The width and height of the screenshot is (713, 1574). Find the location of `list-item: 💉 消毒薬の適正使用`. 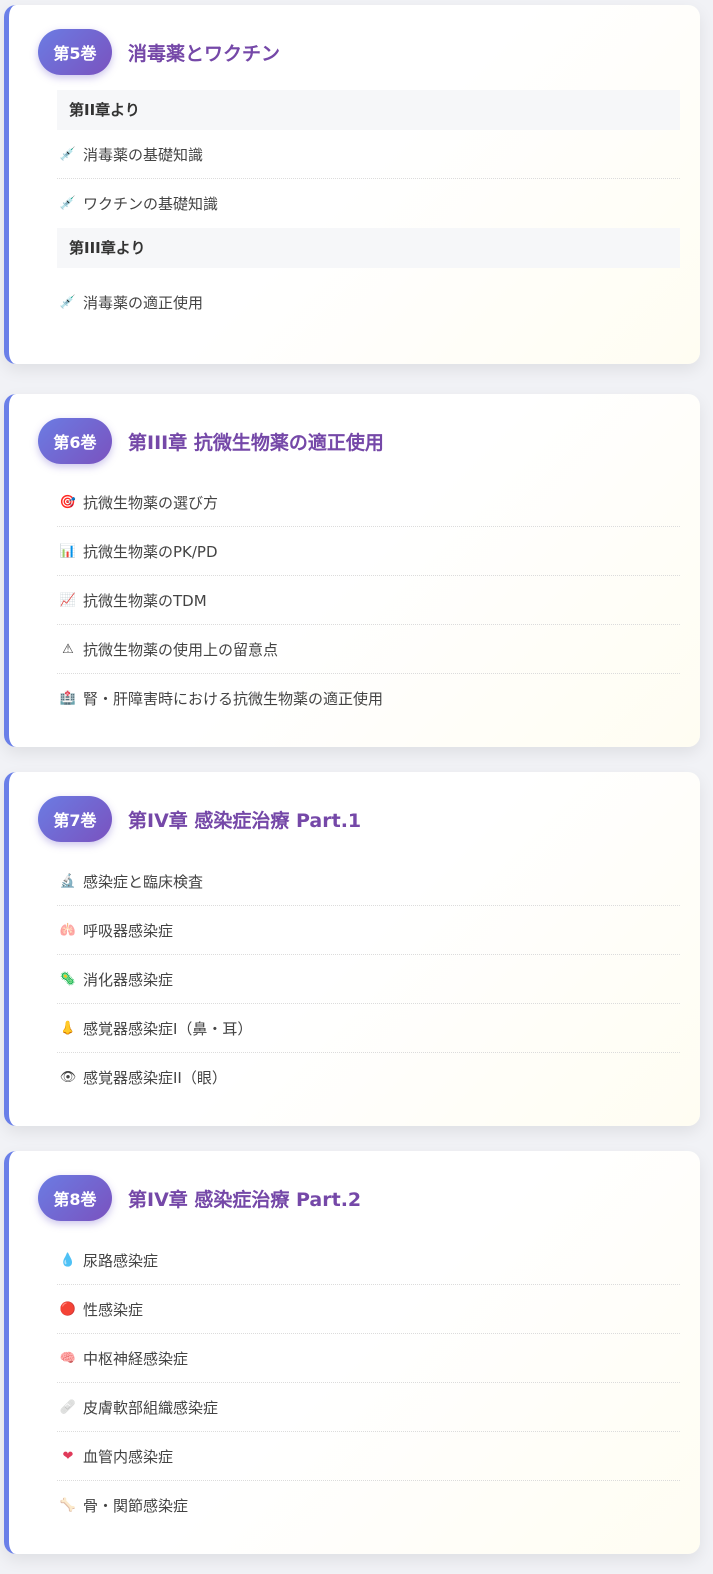

list-item: 💉 消毒薬の適正使用 is located at coordinates (368, 302).